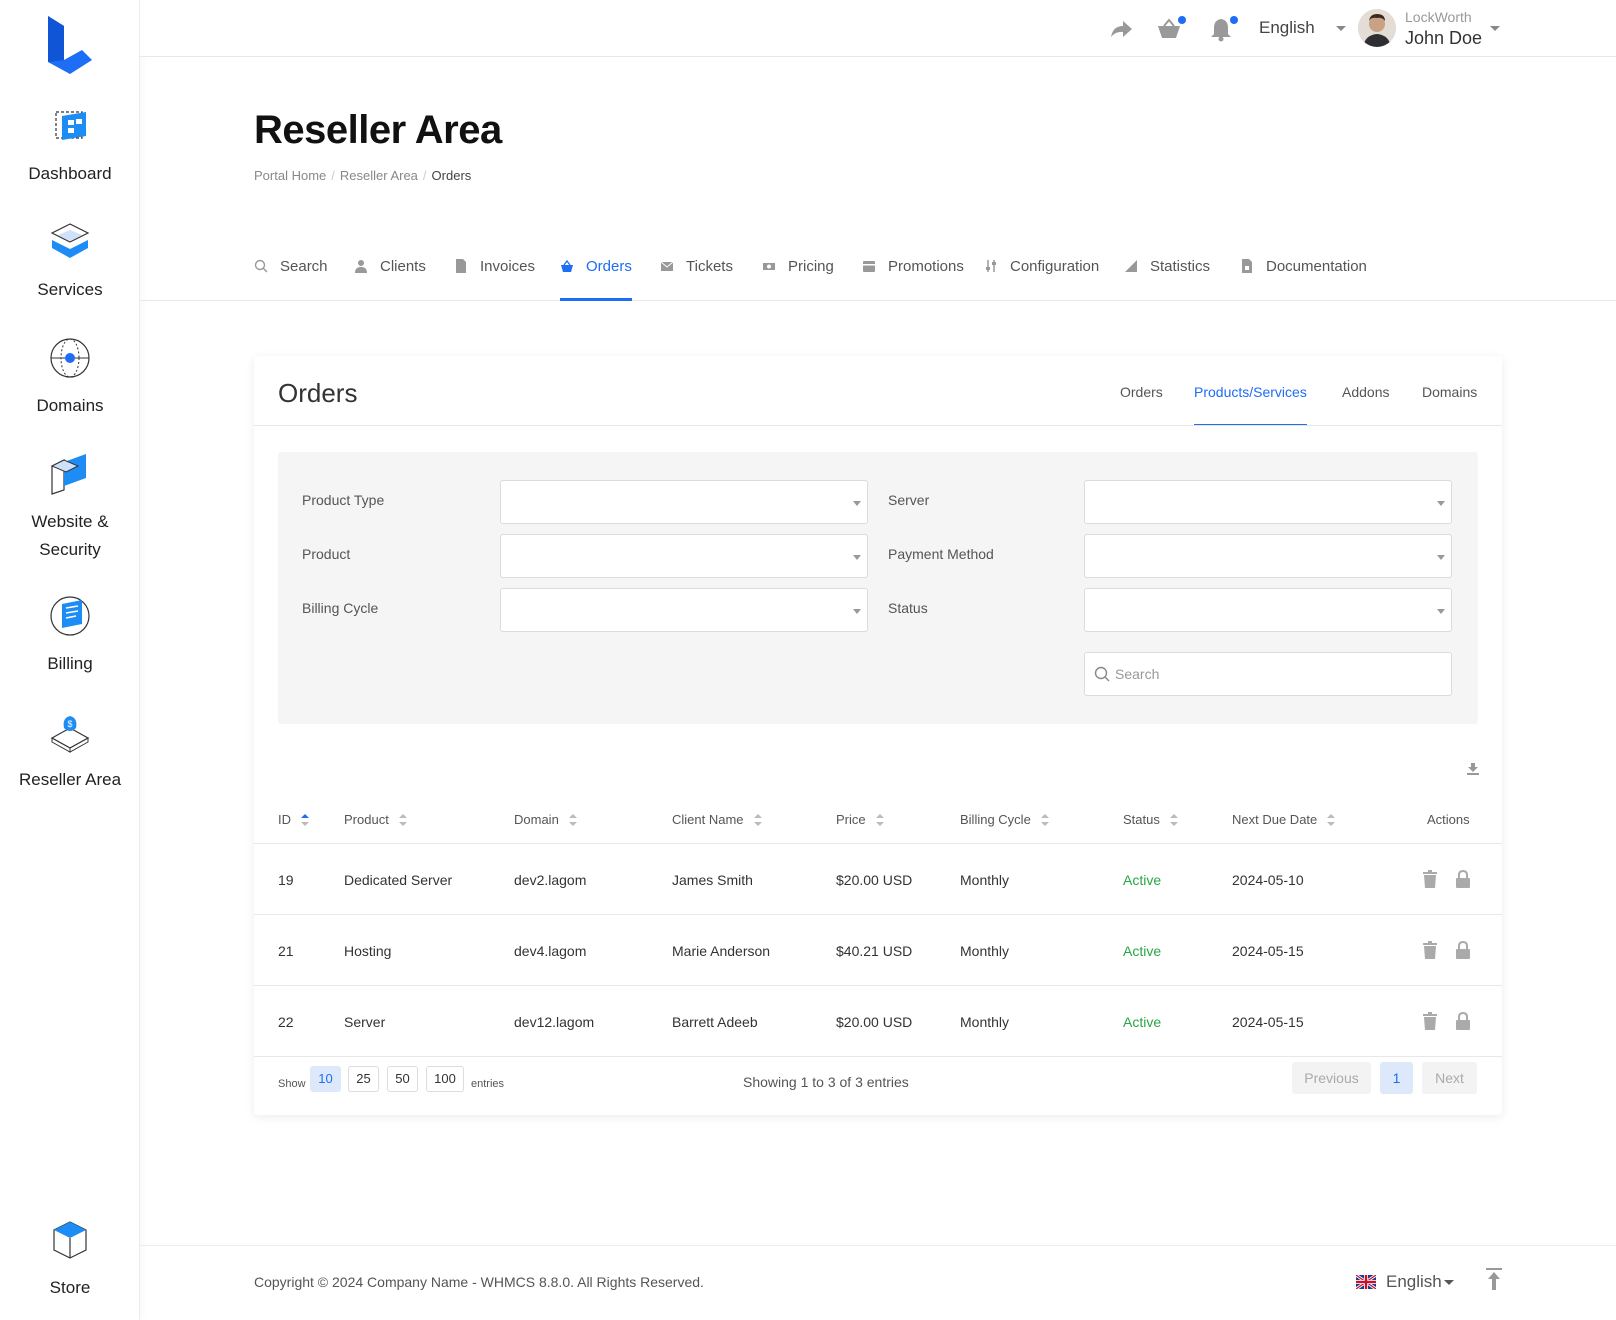 The image size is (1616, 1320). I want to click on sidebar-item-services: Services, so click(70, 262).